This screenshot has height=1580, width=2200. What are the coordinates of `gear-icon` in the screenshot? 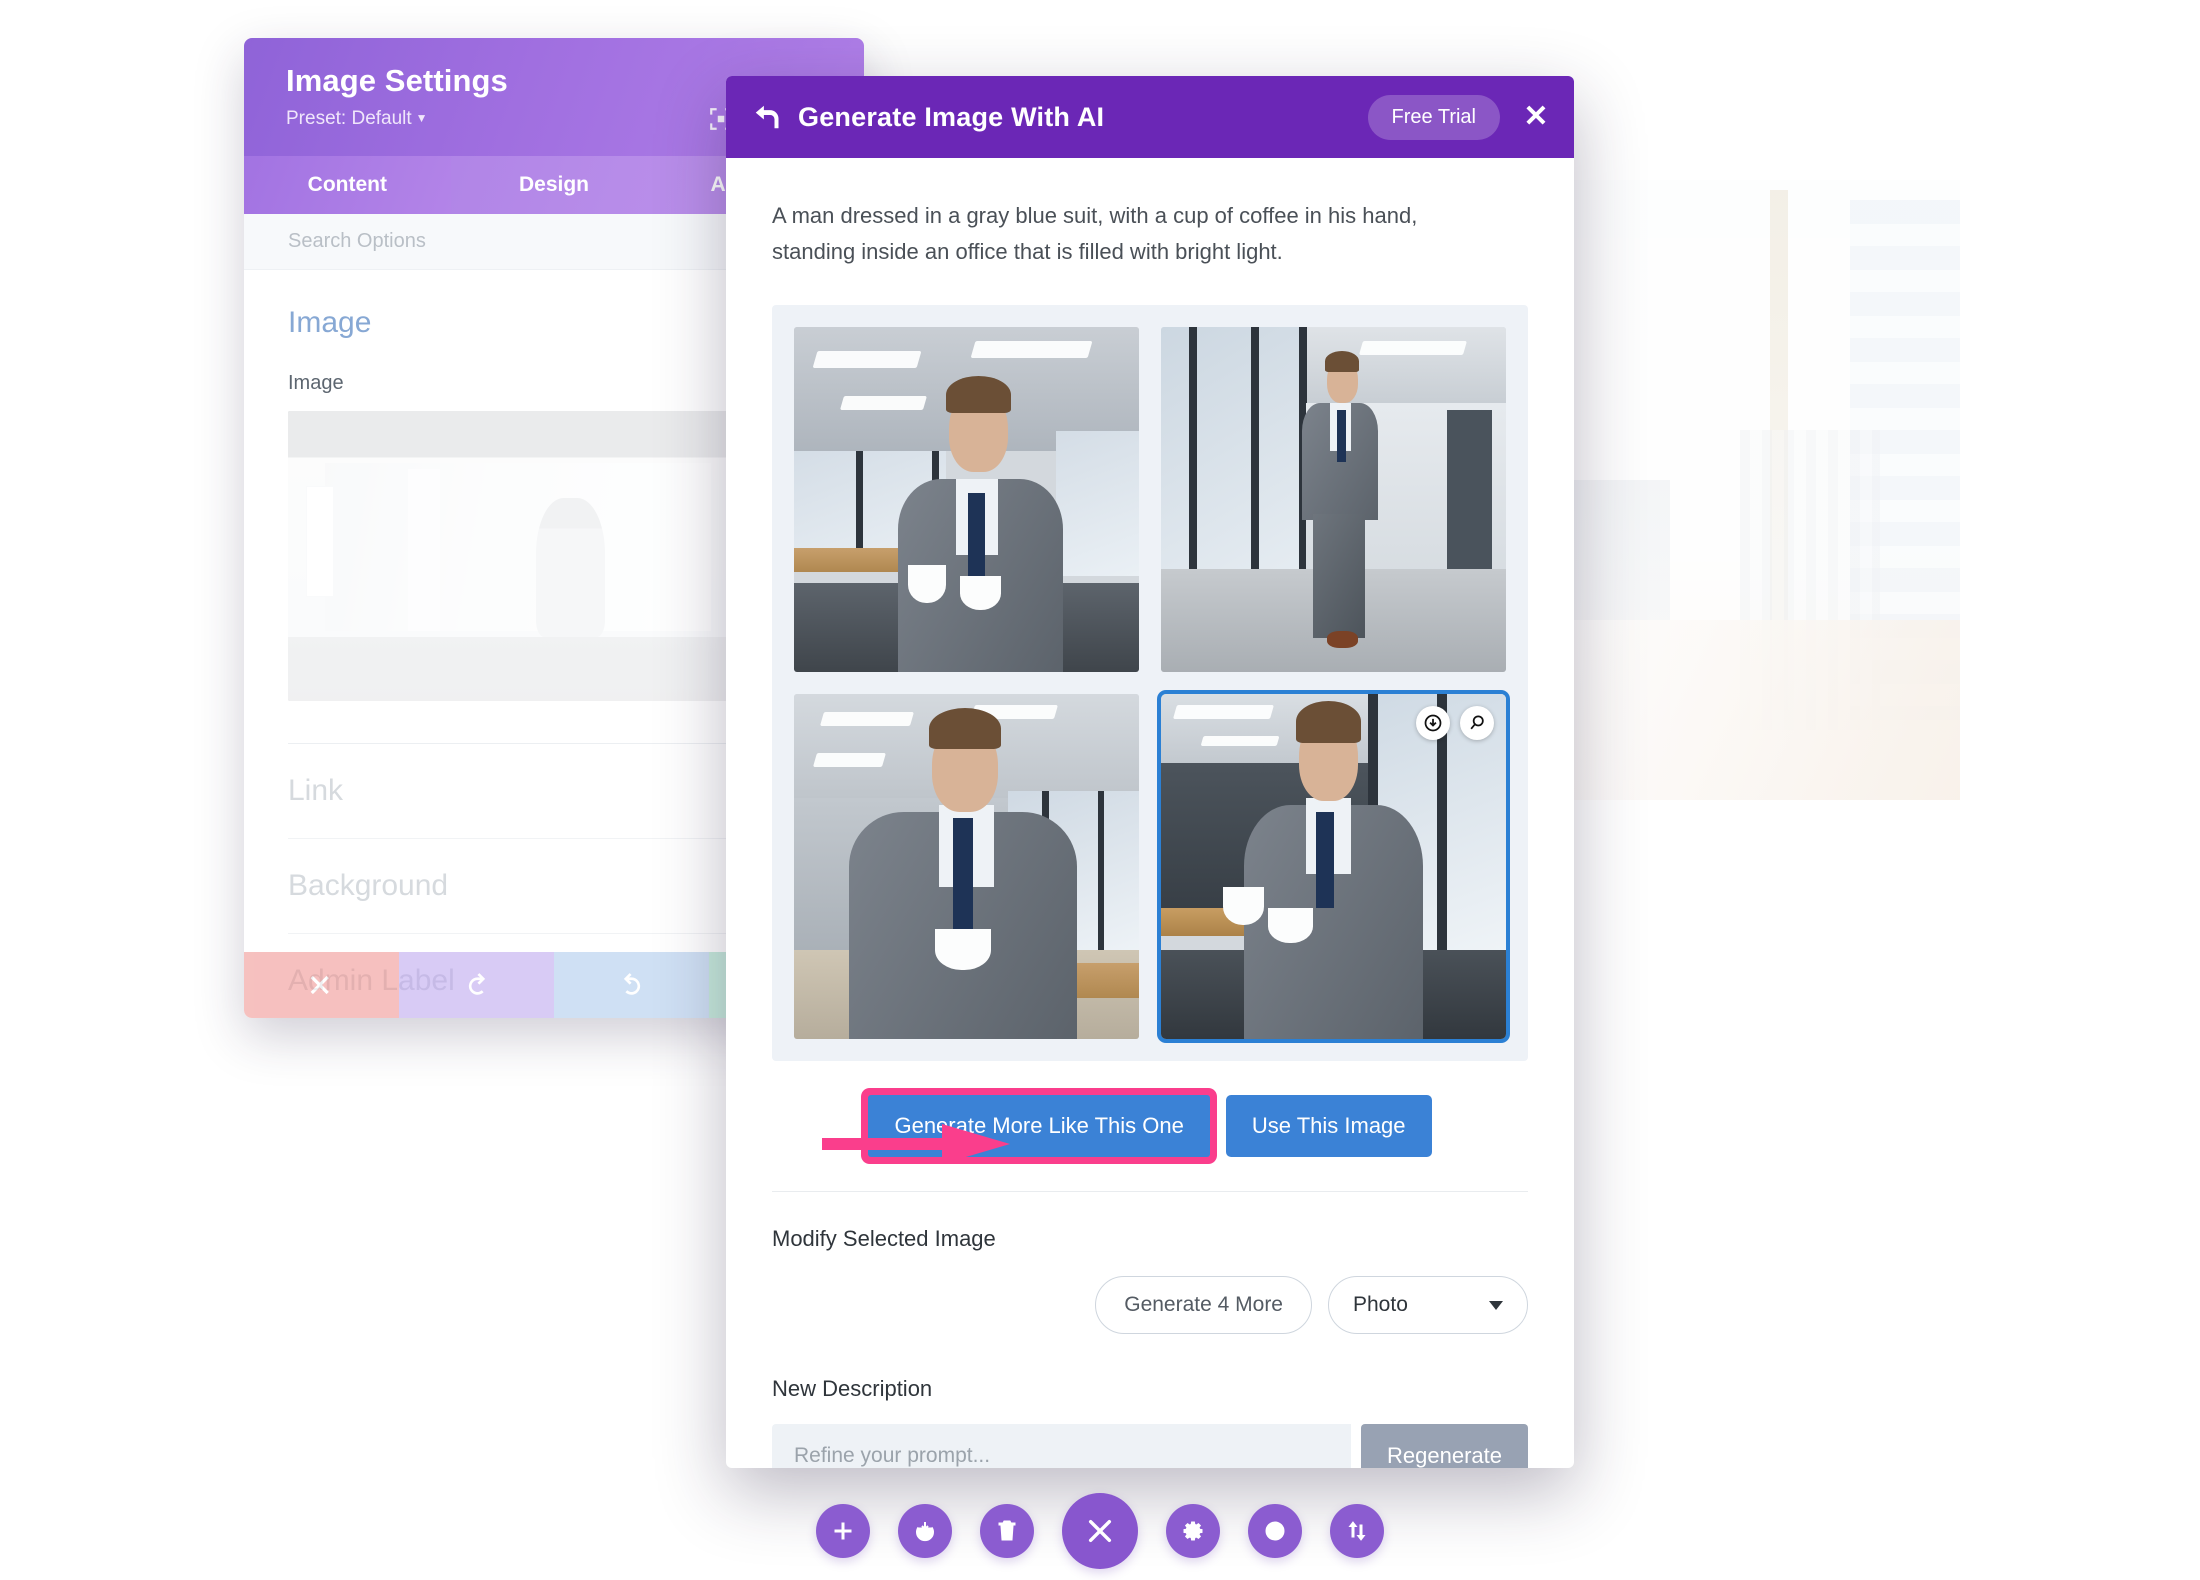 It's located at (1193, 1531).